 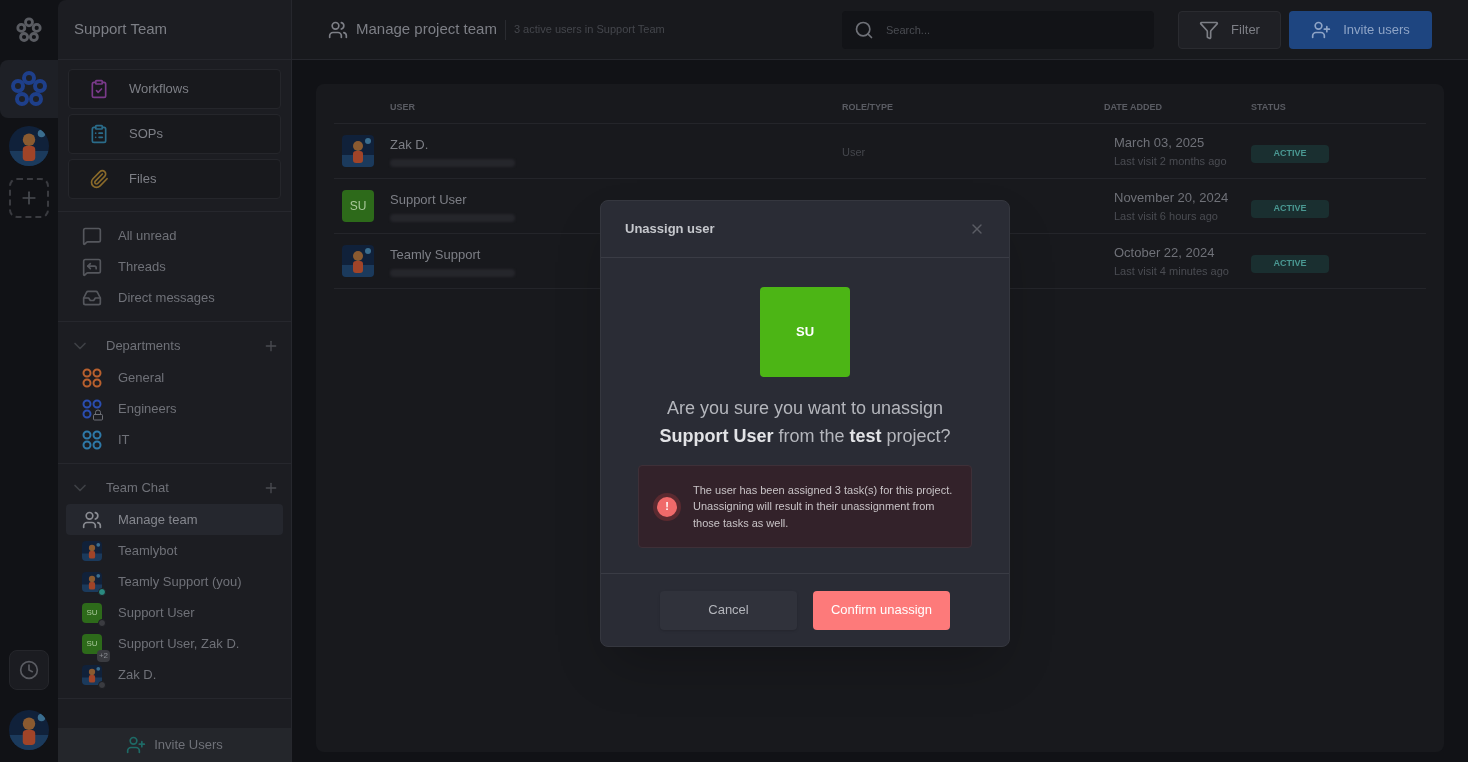 What do you see at coordinates (426, 29) in the screenshot?
I see `page-title: Manage project team` at bounding box center [426, 29].